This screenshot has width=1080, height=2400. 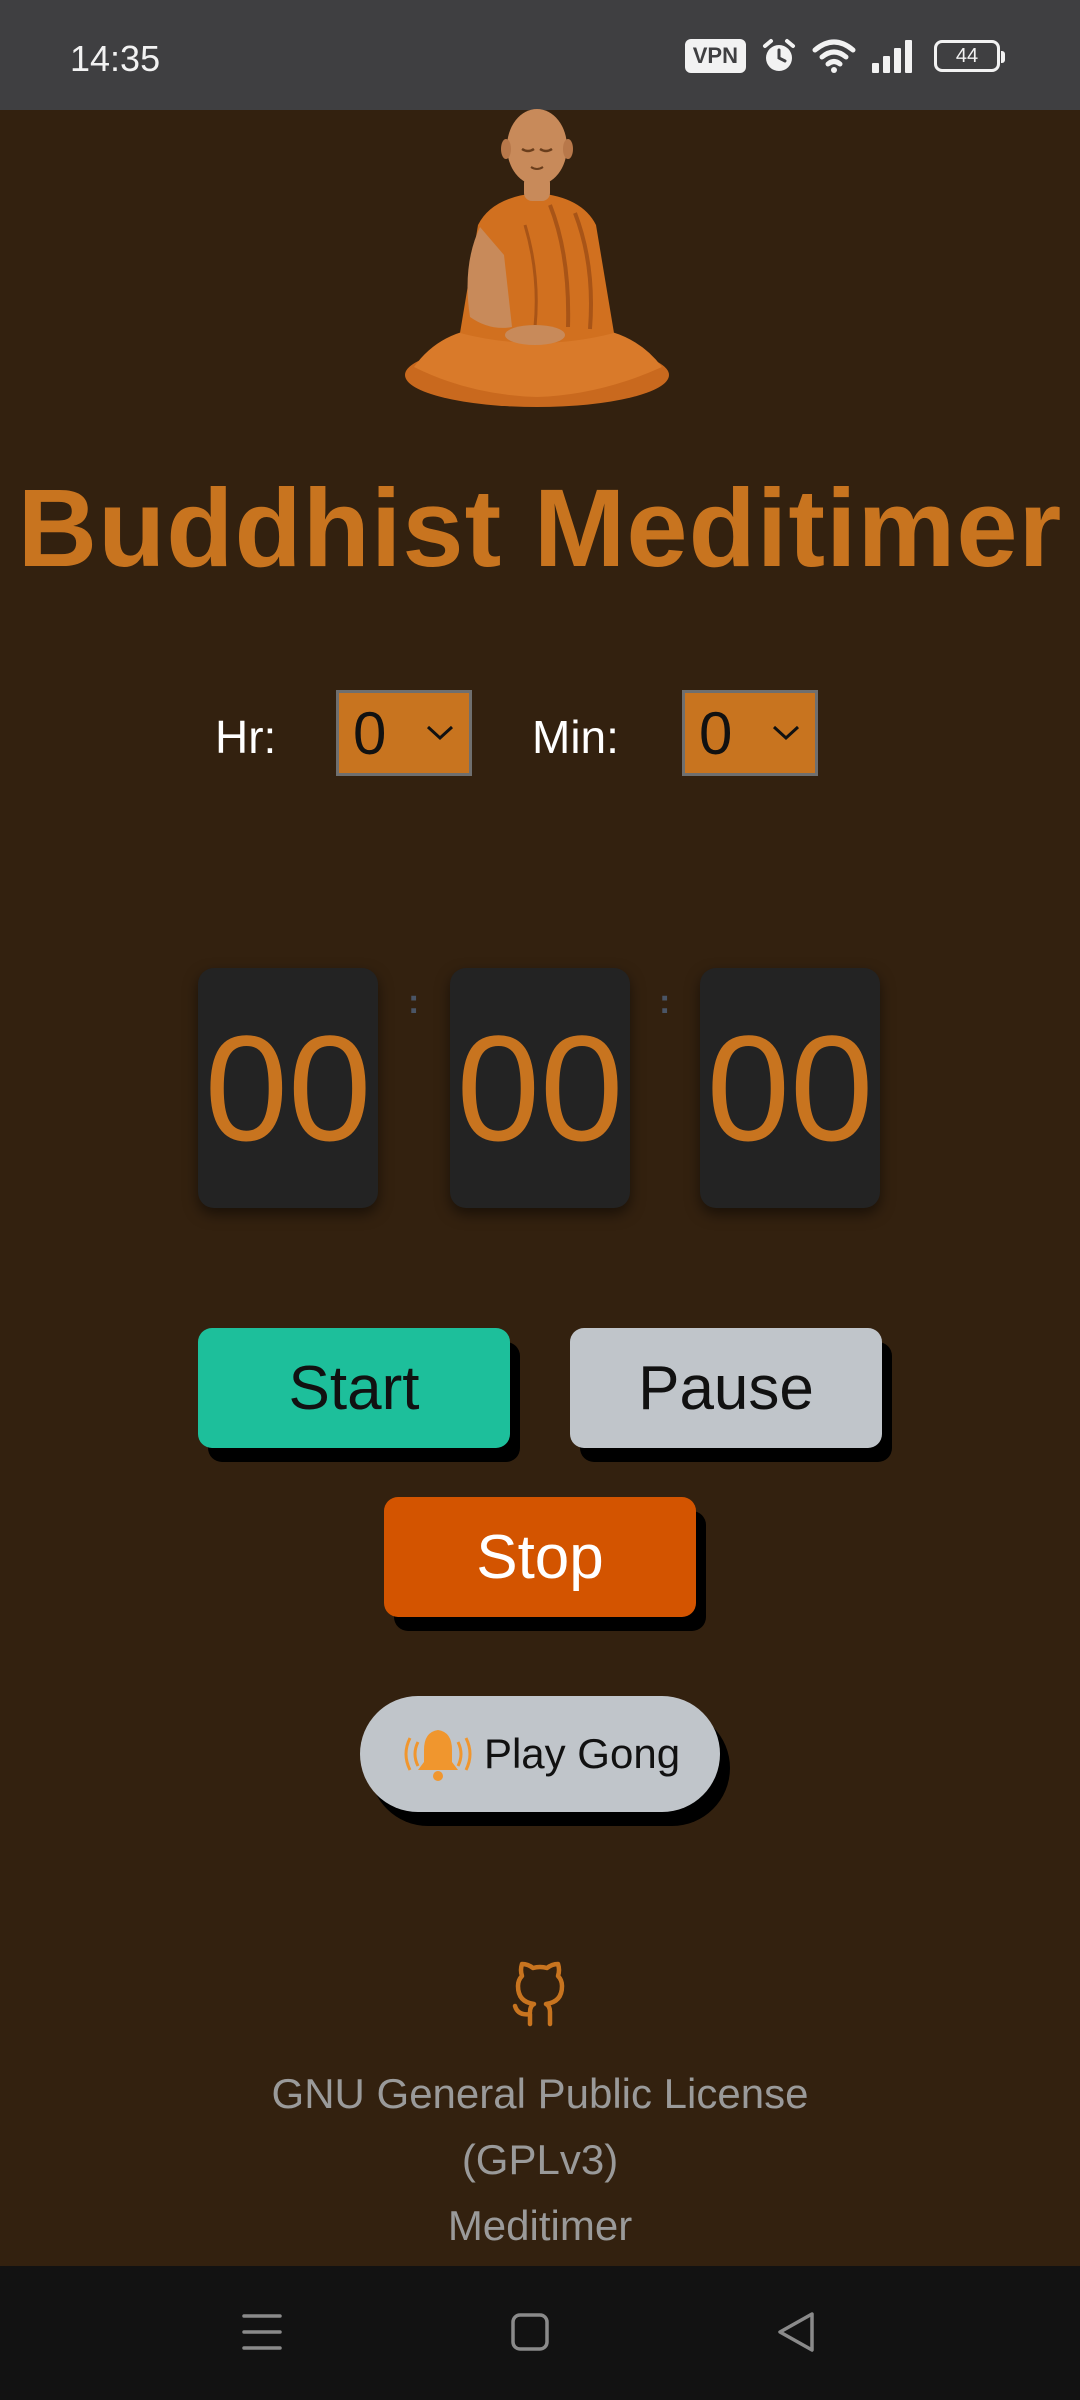 What do you see at coordinates (540, 528) in the screenshot?
I see `app-title: Buddhist Meditimer` at bounding box center [540, 528].